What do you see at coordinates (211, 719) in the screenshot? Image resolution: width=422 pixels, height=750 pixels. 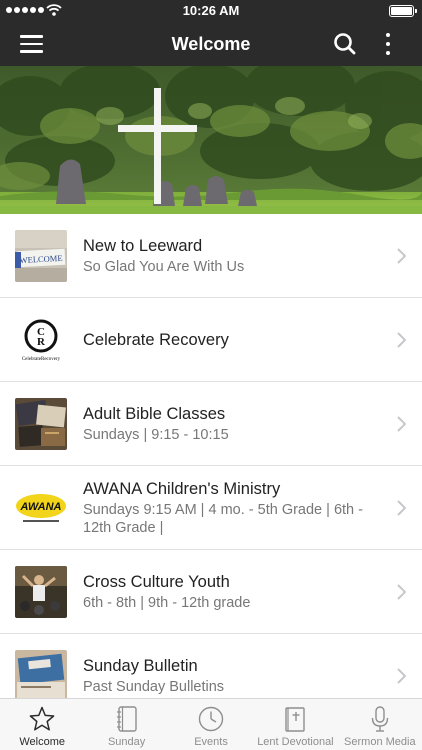 I see `clock-icon` at bounding box center [211, 719].